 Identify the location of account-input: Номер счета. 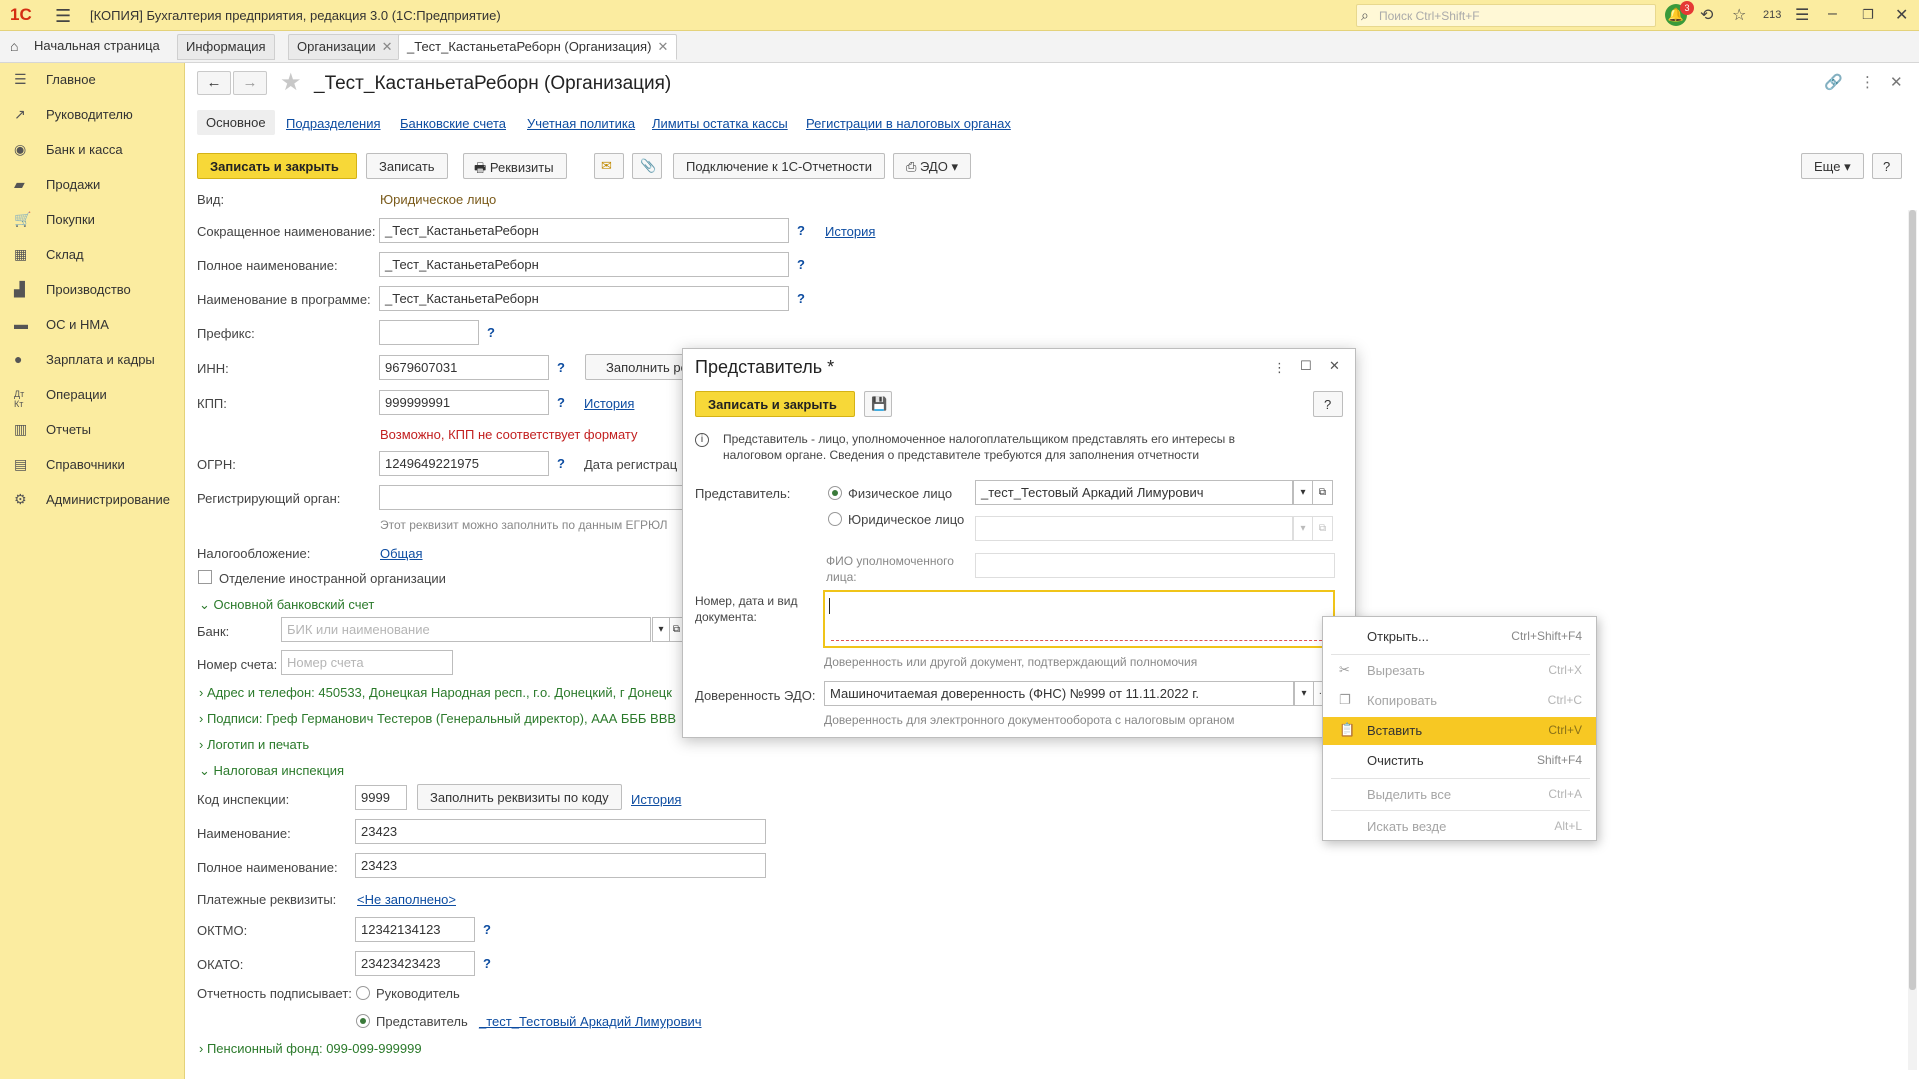
(367, 662).